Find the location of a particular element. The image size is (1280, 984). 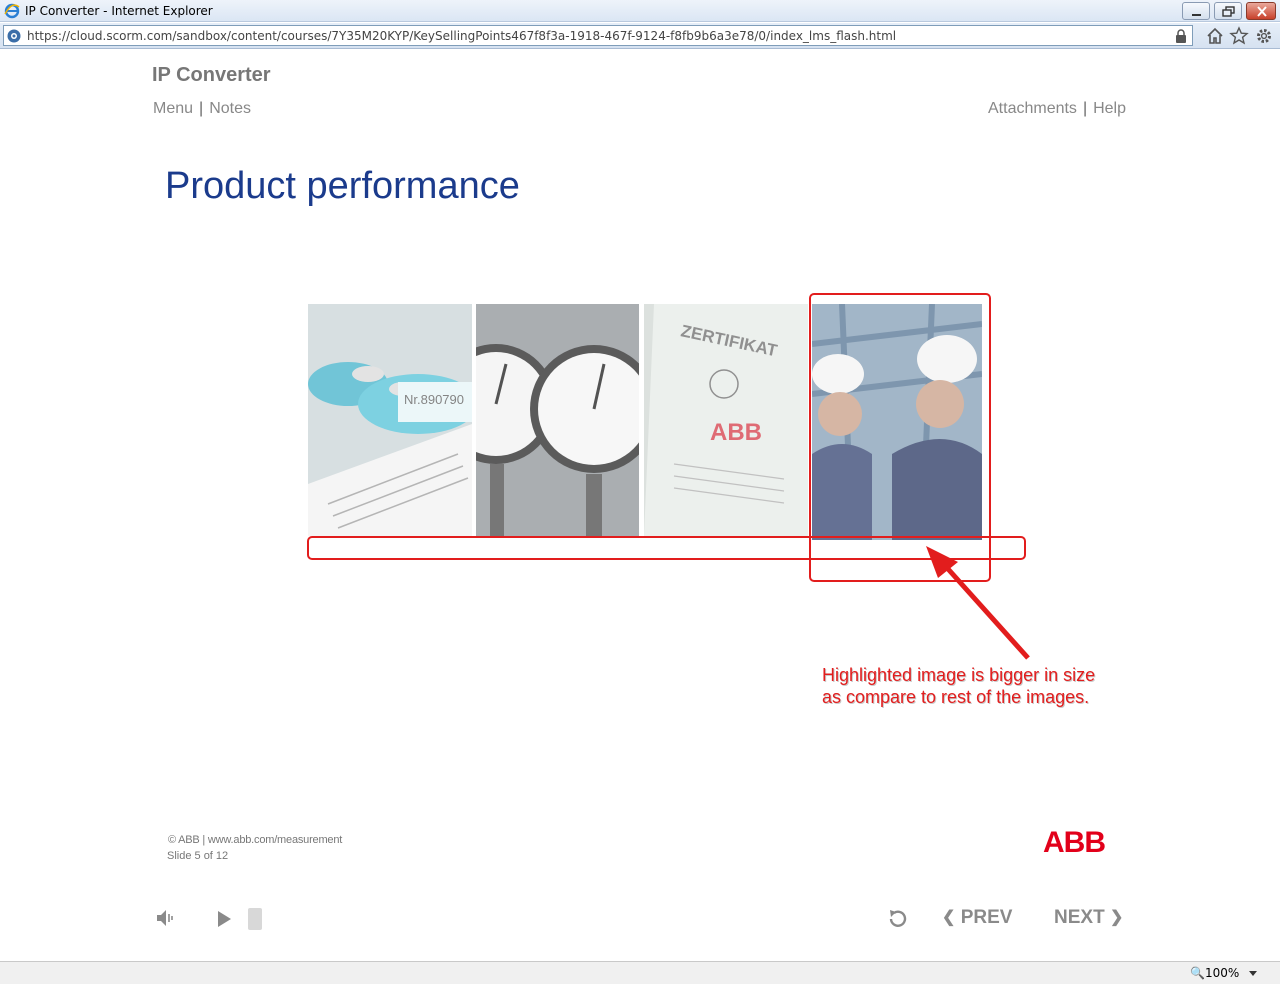

restore-button is located at coordinates (1228, 11).